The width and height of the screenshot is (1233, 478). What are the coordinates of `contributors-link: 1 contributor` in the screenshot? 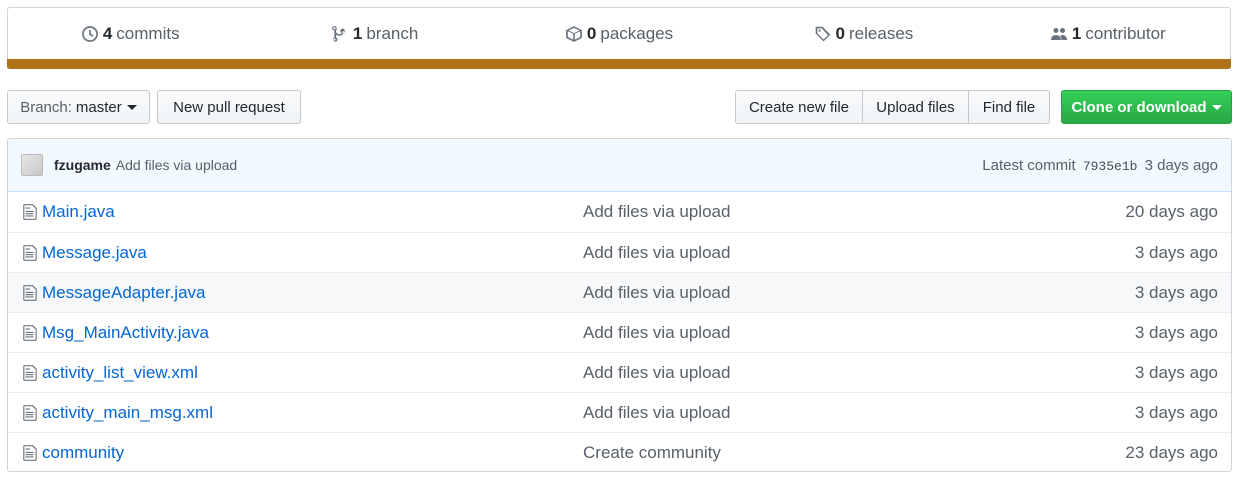 It's located at (1108, 34).